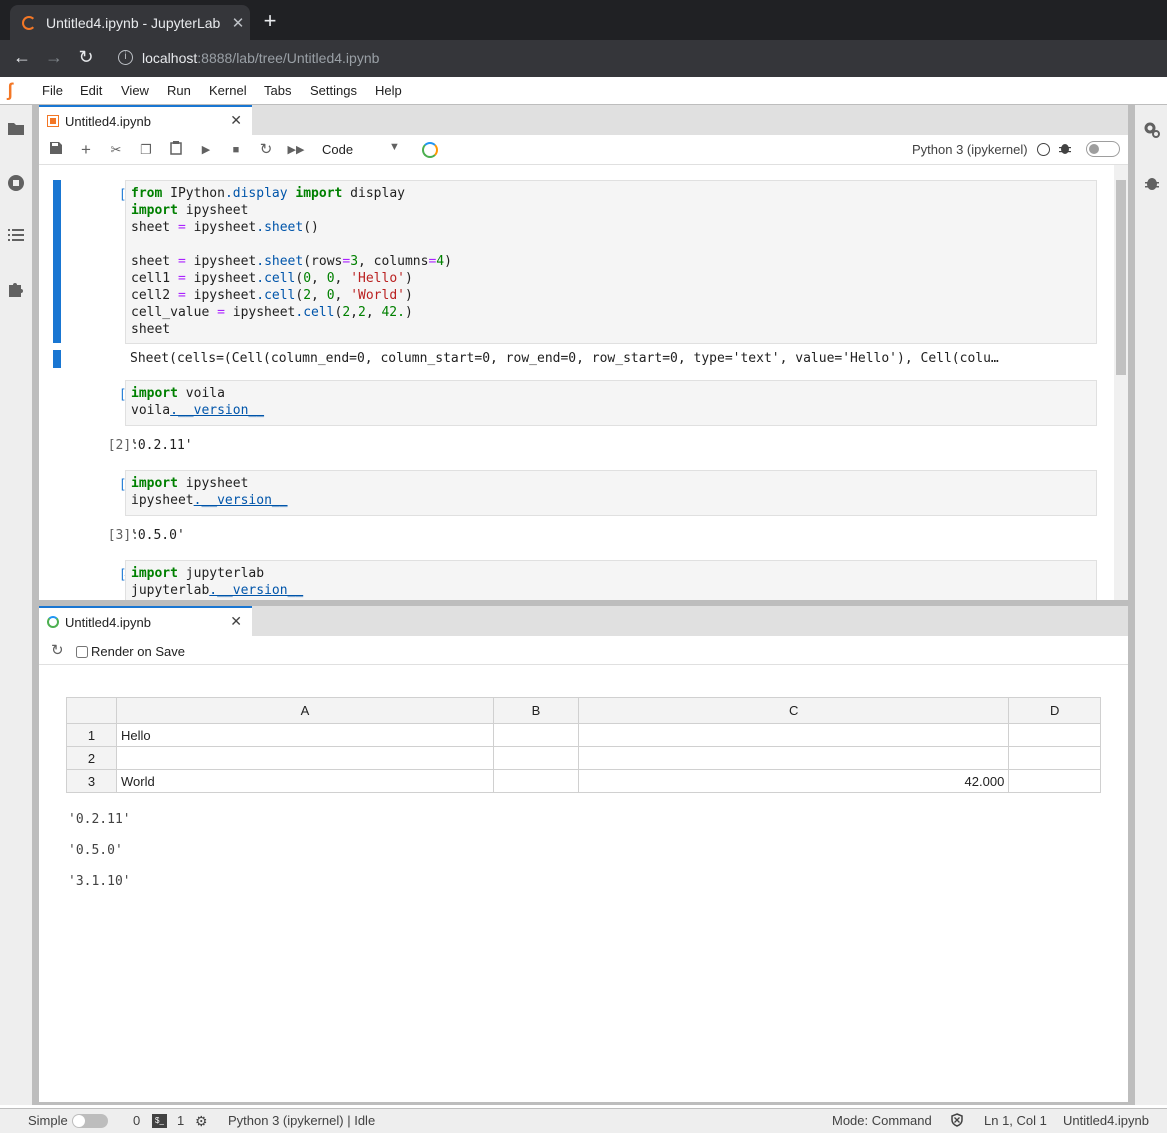 Image resolution: width=1167 pixels, height=1133 pixels. What do you see at coordinates (82, 651) in the screenshot?
I see `render-on-save-checkbox` at bounding box center [82, 651].